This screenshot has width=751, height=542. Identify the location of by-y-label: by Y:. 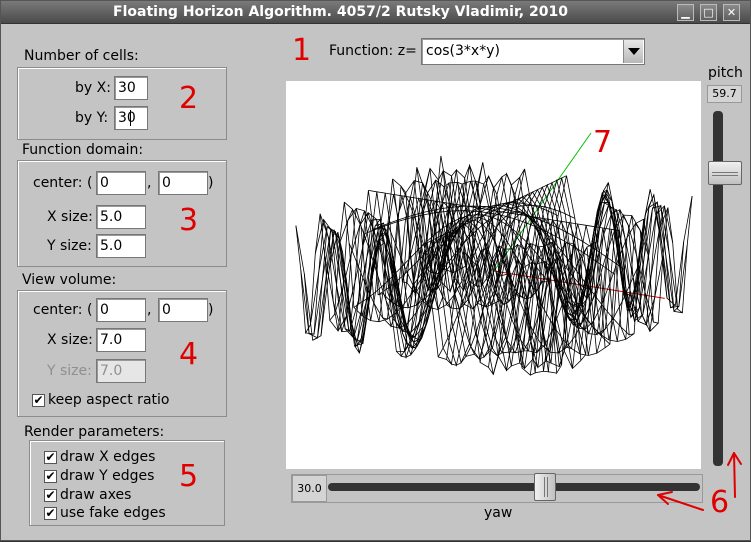
(92, 118).